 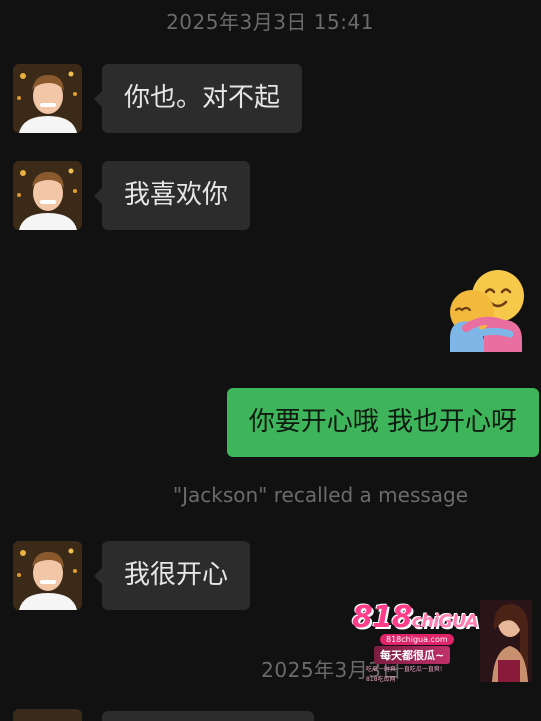 I want to click on hug-emoji-icon, so click(x=485, y=309).